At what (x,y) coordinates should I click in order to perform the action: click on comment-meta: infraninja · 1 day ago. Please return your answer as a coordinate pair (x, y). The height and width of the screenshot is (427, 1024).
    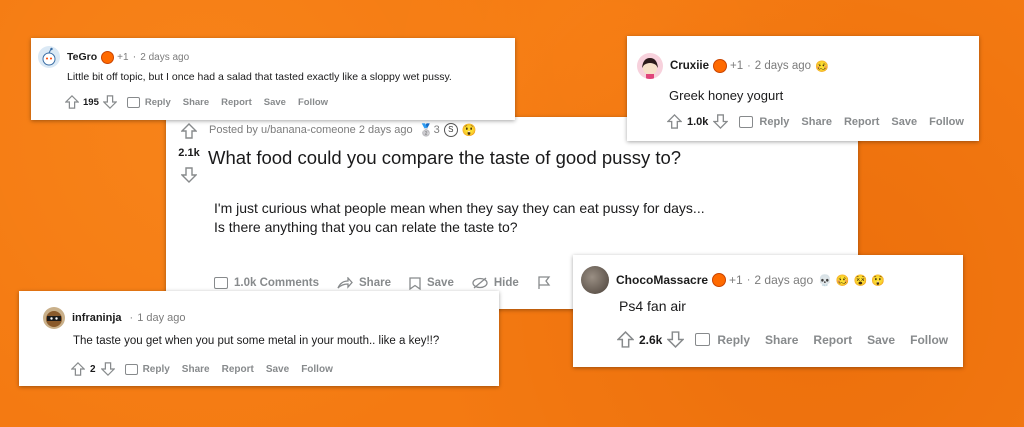
    Looking at the image, I should click on (114, 318).